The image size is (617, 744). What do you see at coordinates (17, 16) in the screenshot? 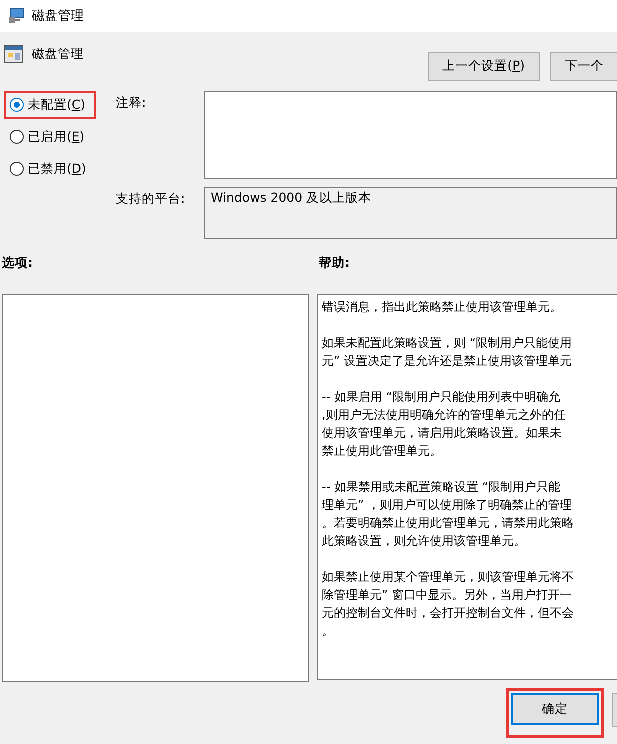
I see `computer-icon` at bounding box center [17, 16].